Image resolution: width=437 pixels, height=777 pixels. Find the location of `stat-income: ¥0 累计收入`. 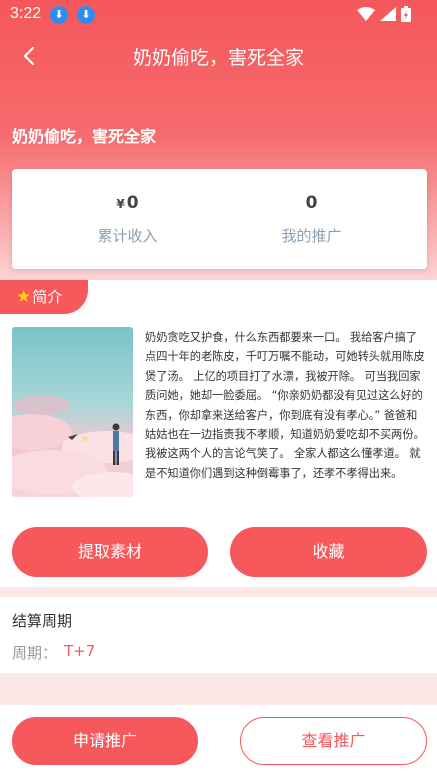

stat-income: ¥0 累计收入 is located at coordinates (127, 219).